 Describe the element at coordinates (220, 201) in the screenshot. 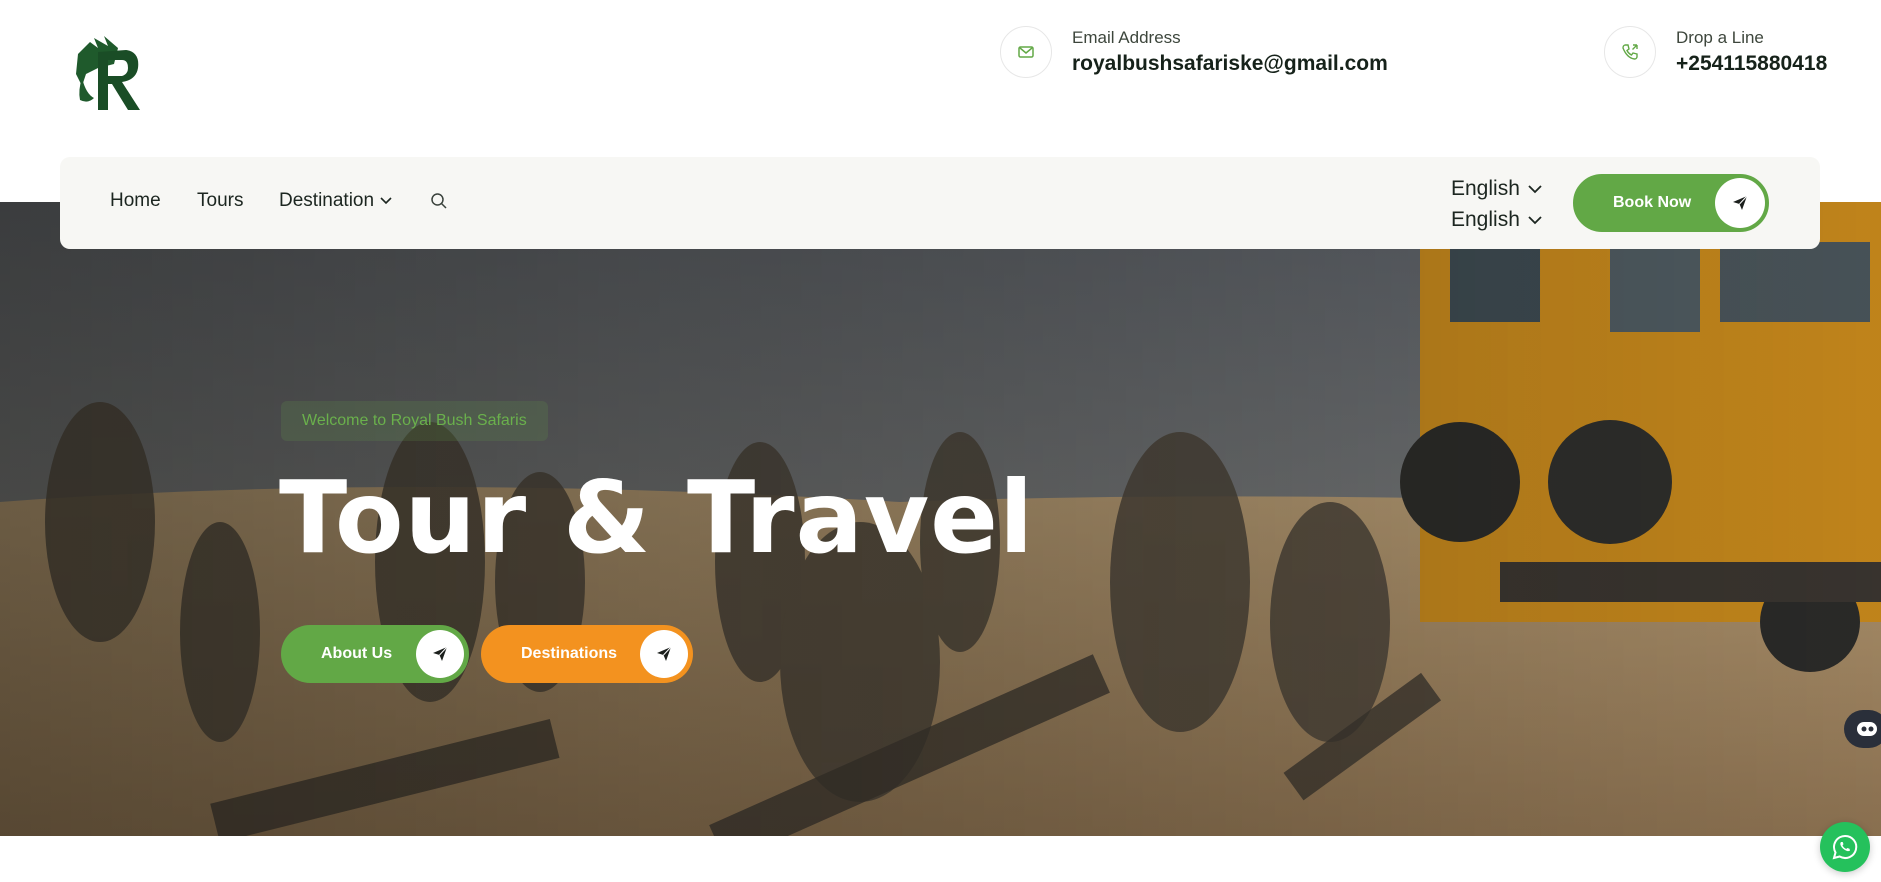

I see `nav-item-tours: Tours` at that location.